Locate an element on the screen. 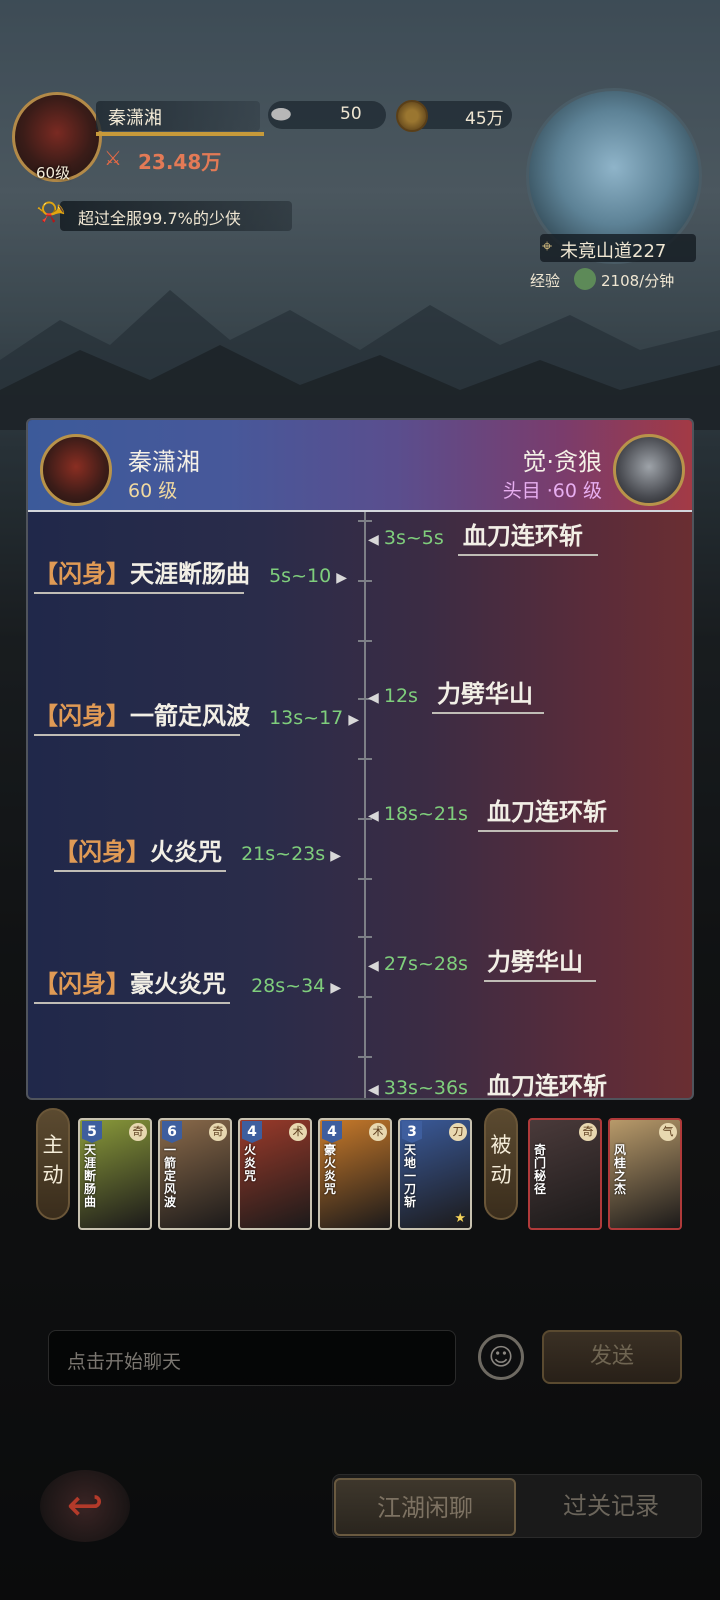  coin-icon is located at coordinates (412, 116).